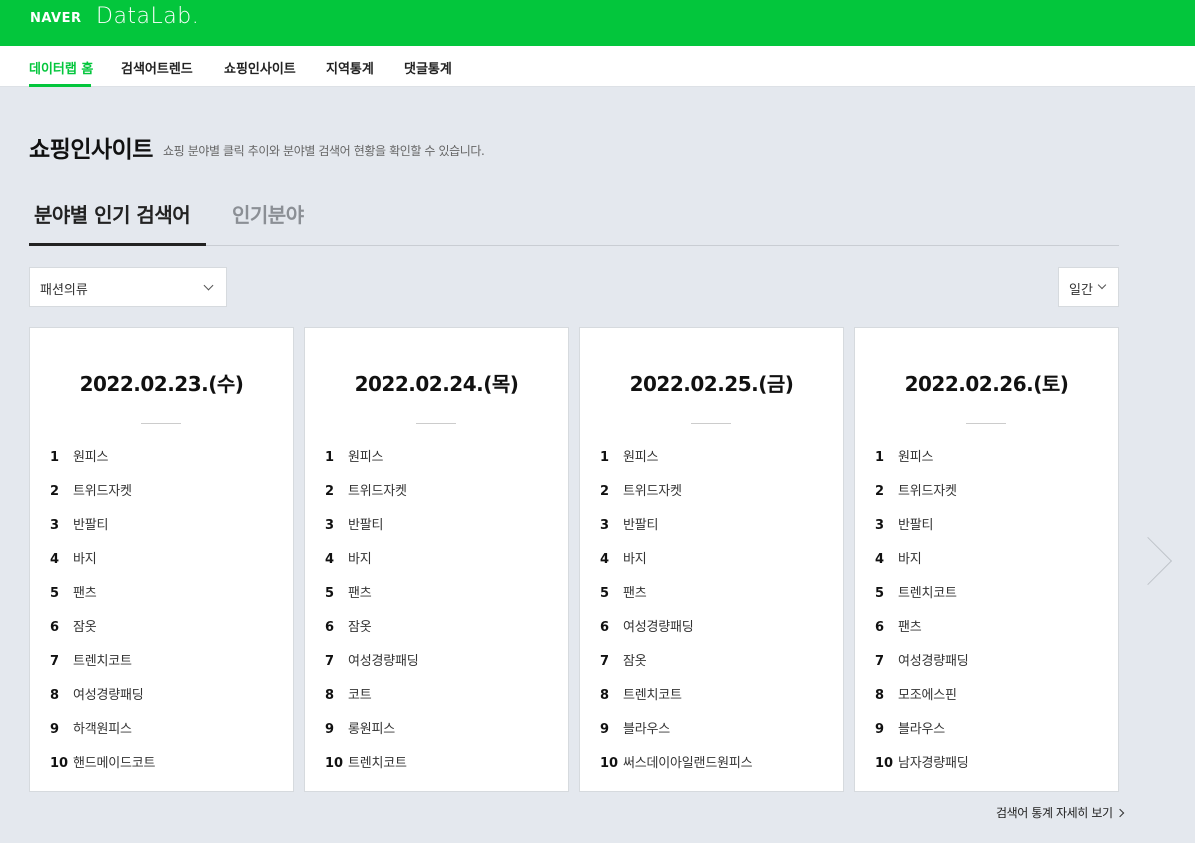  What do you see at coordinates (880, 695) in the screenshot?
I see `rank-number: 8` at bounding box center [880, 695].